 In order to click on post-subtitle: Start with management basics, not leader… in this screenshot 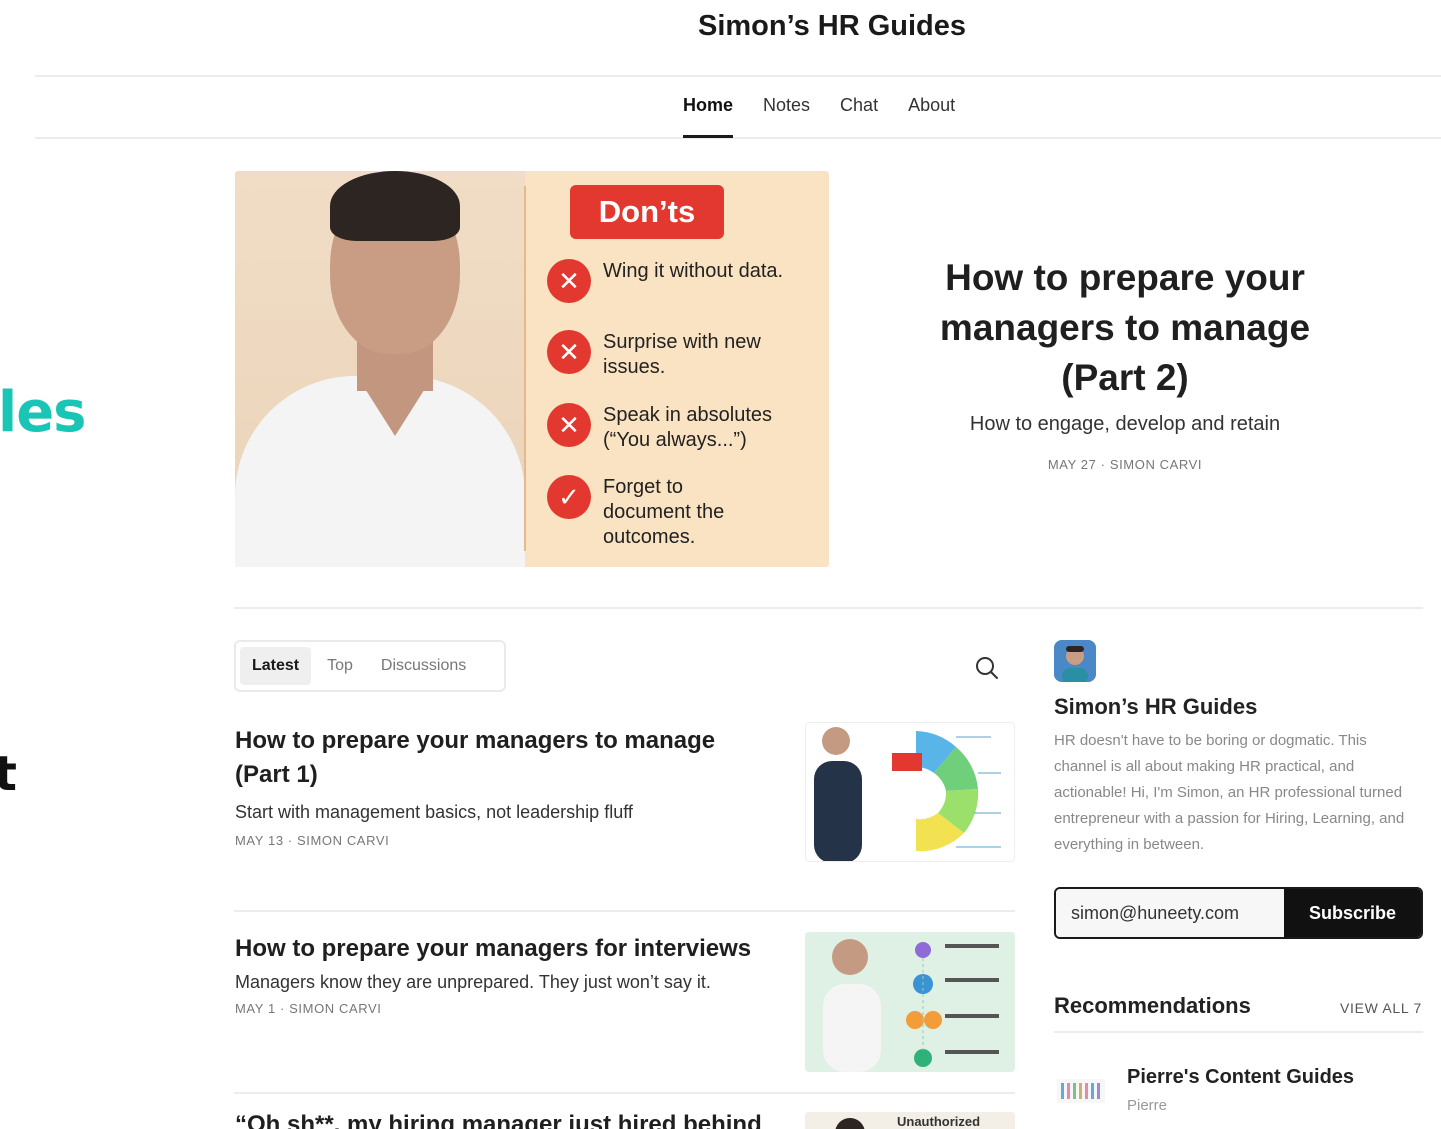, I will do `click(434, 812)`.